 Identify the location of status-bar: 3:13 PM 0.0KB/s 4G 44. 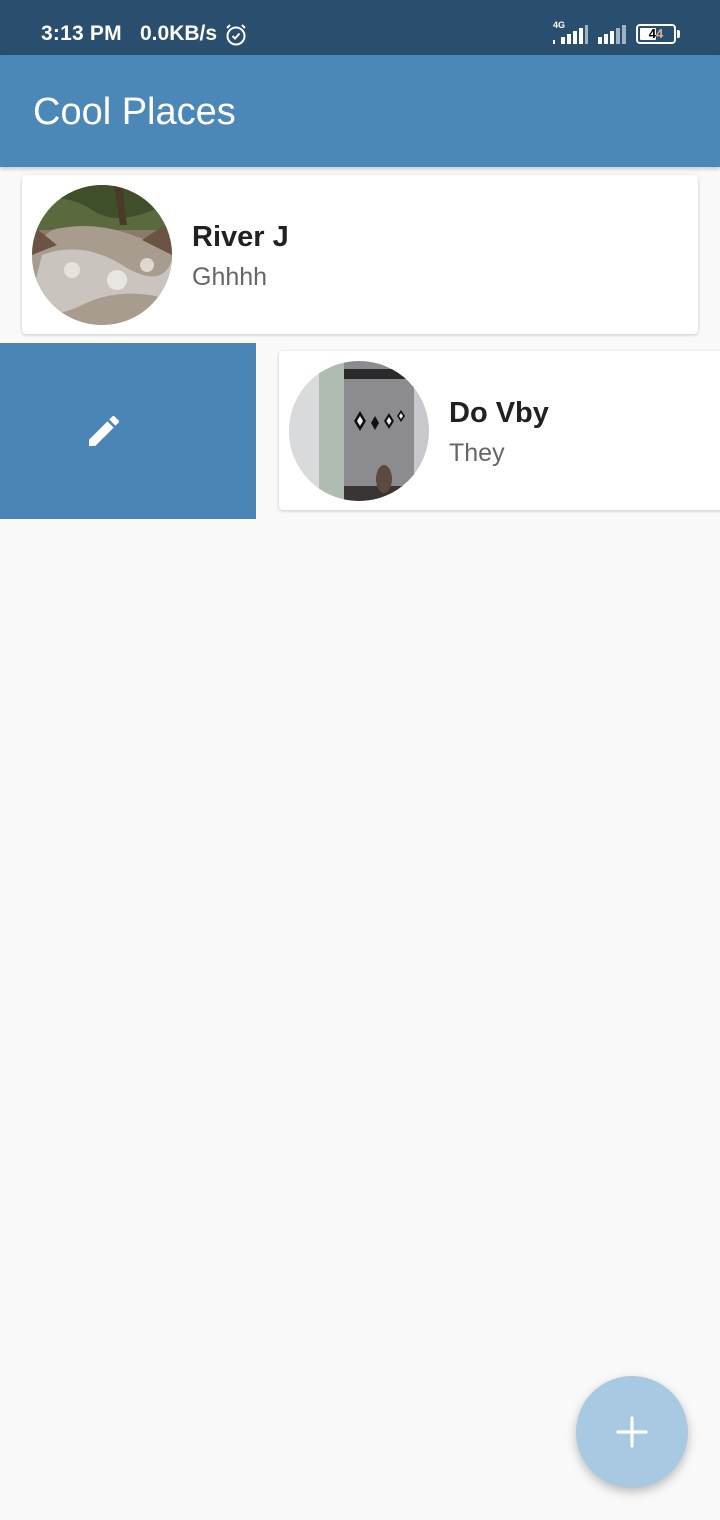
(360, 27).